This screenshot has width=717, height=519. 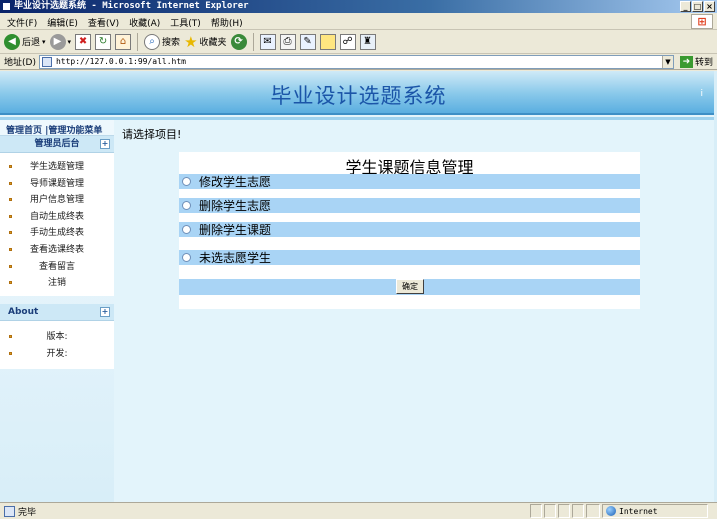 I want to click on print-icon: ⎙, so click(x=287, y=41).